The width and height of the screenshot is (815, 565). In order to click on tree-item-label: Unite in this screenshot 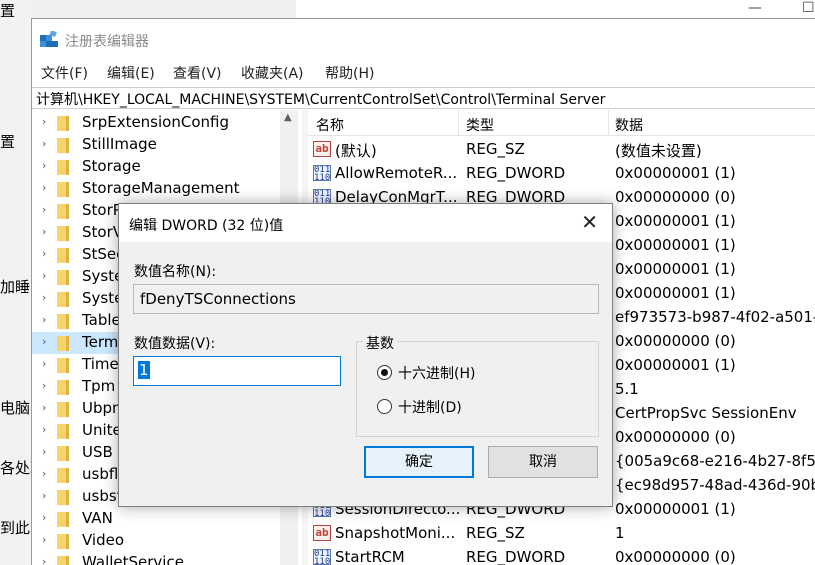, I will do `click(102, 430)`.